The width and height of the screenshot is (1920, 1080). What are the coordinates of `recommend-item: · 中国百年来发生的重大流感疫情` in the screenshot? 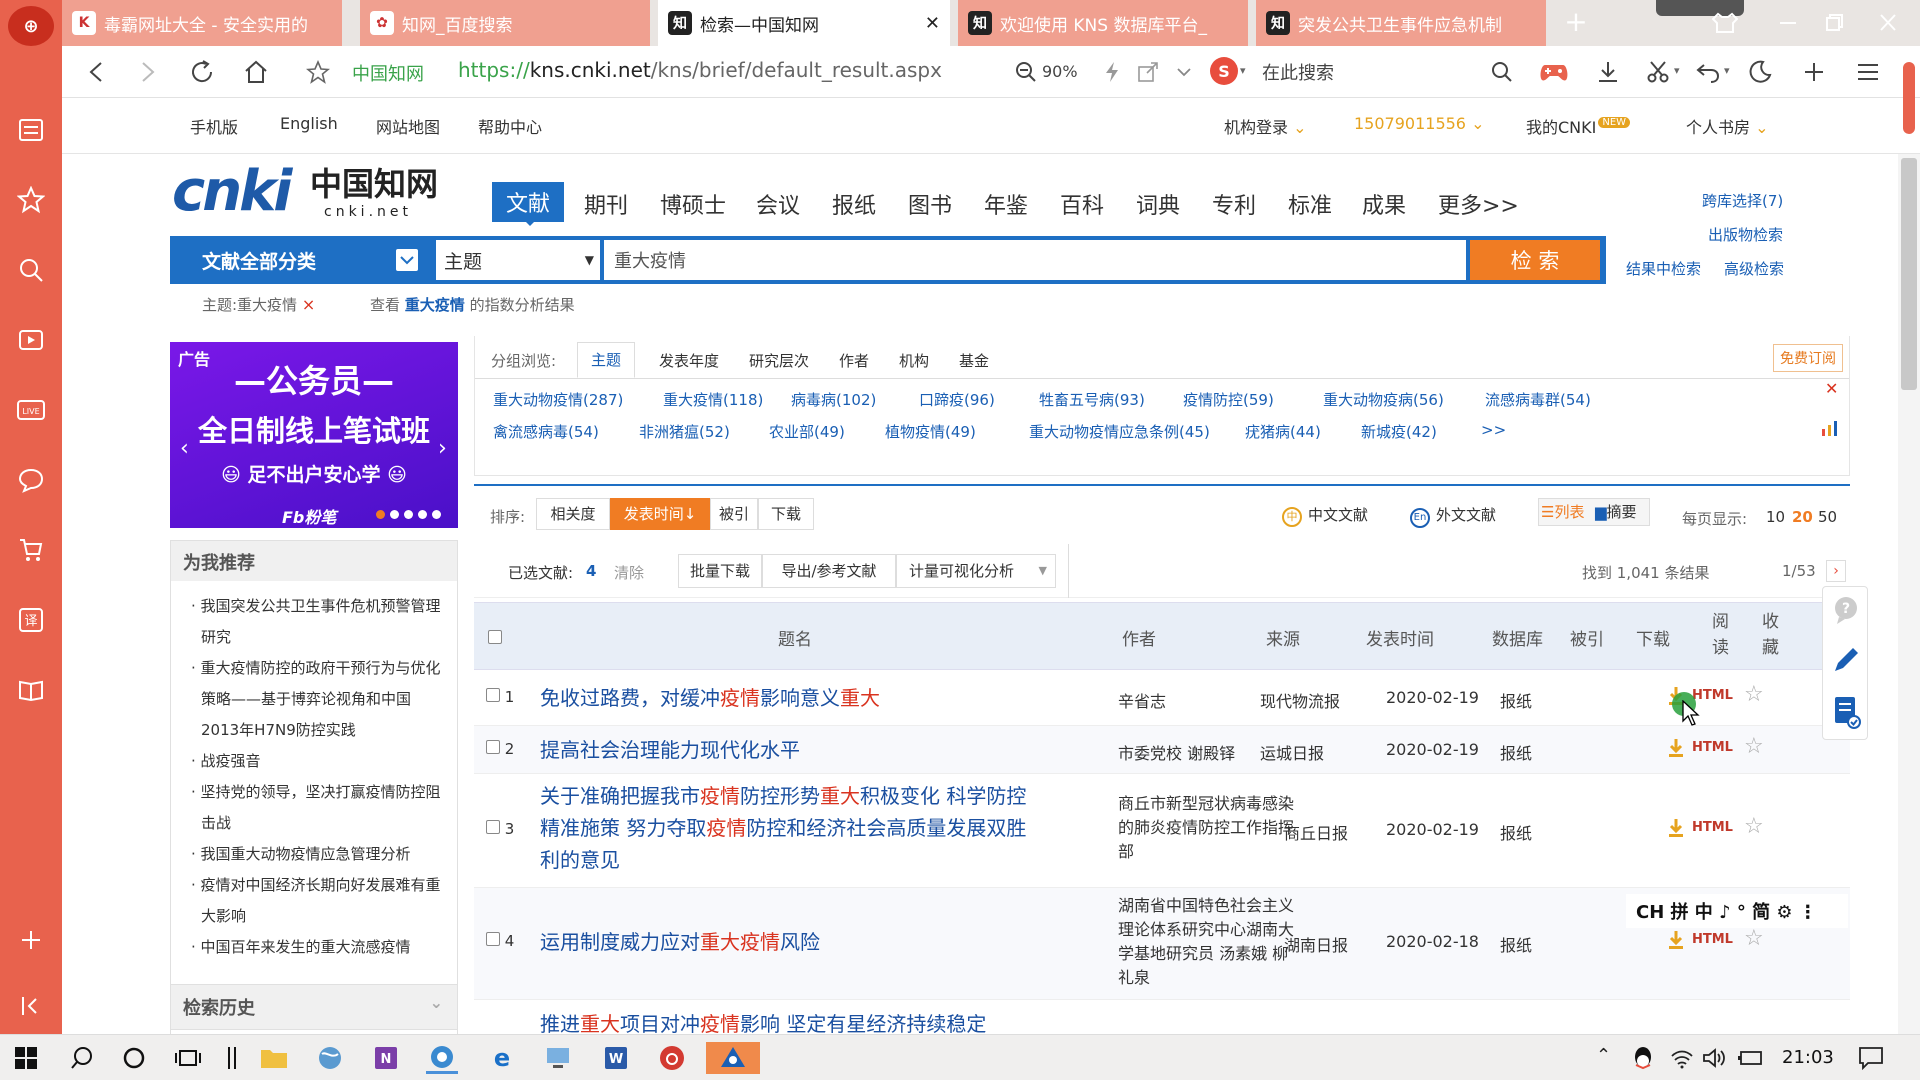 It's located at (316, 947).